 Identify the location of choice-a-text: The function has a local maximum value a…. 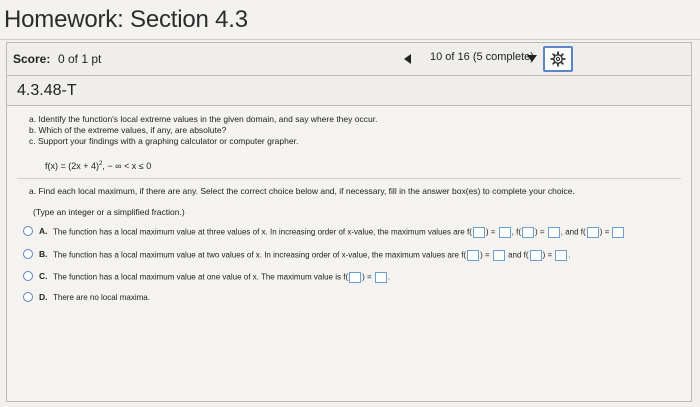
(261, 232).